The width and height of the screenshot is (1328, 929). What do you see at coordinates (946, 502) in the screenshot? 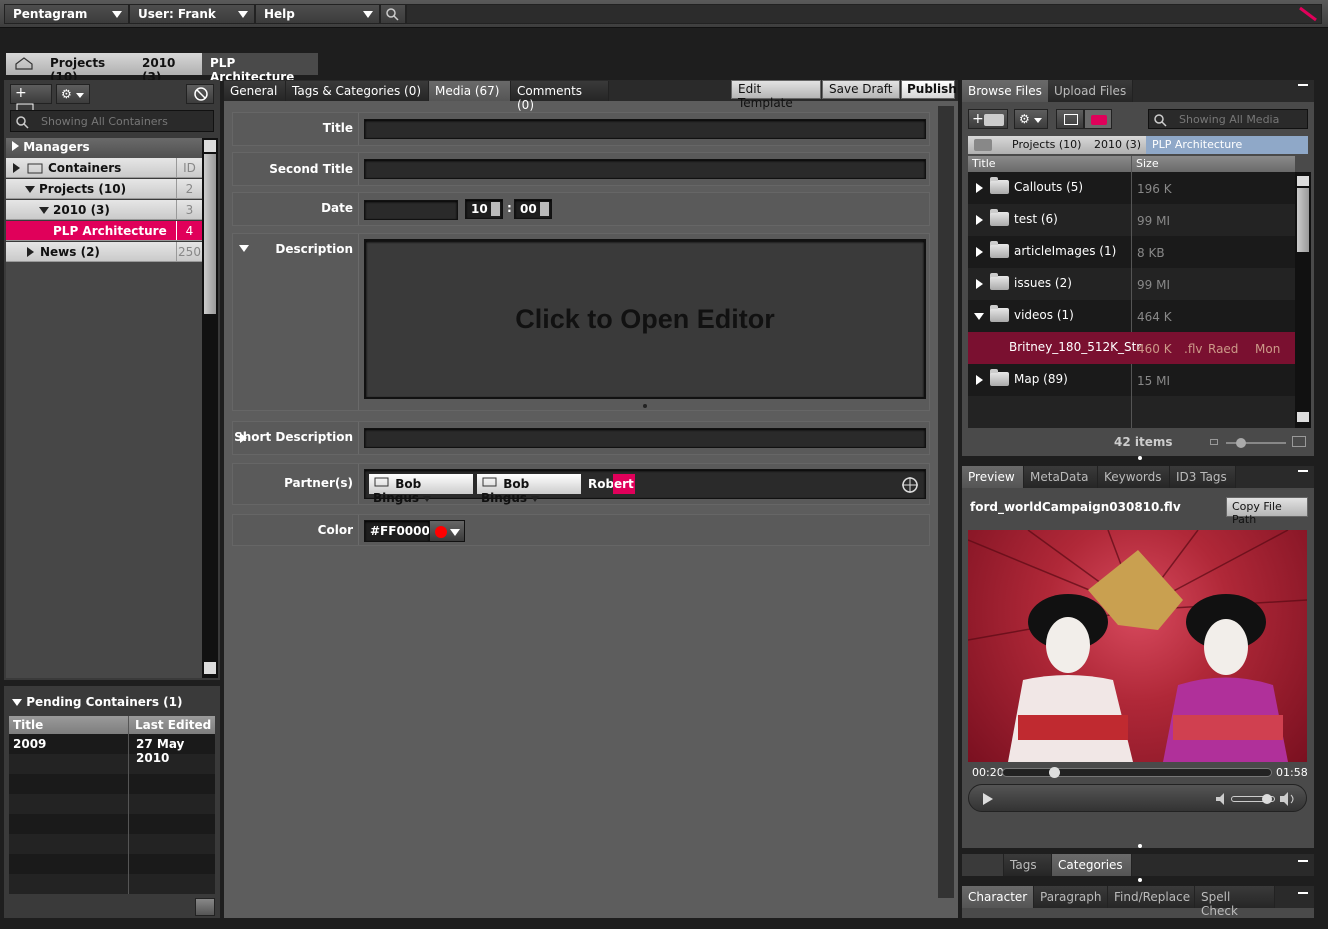
I see `editor-scrollbar` at bounding box center [946, 502].